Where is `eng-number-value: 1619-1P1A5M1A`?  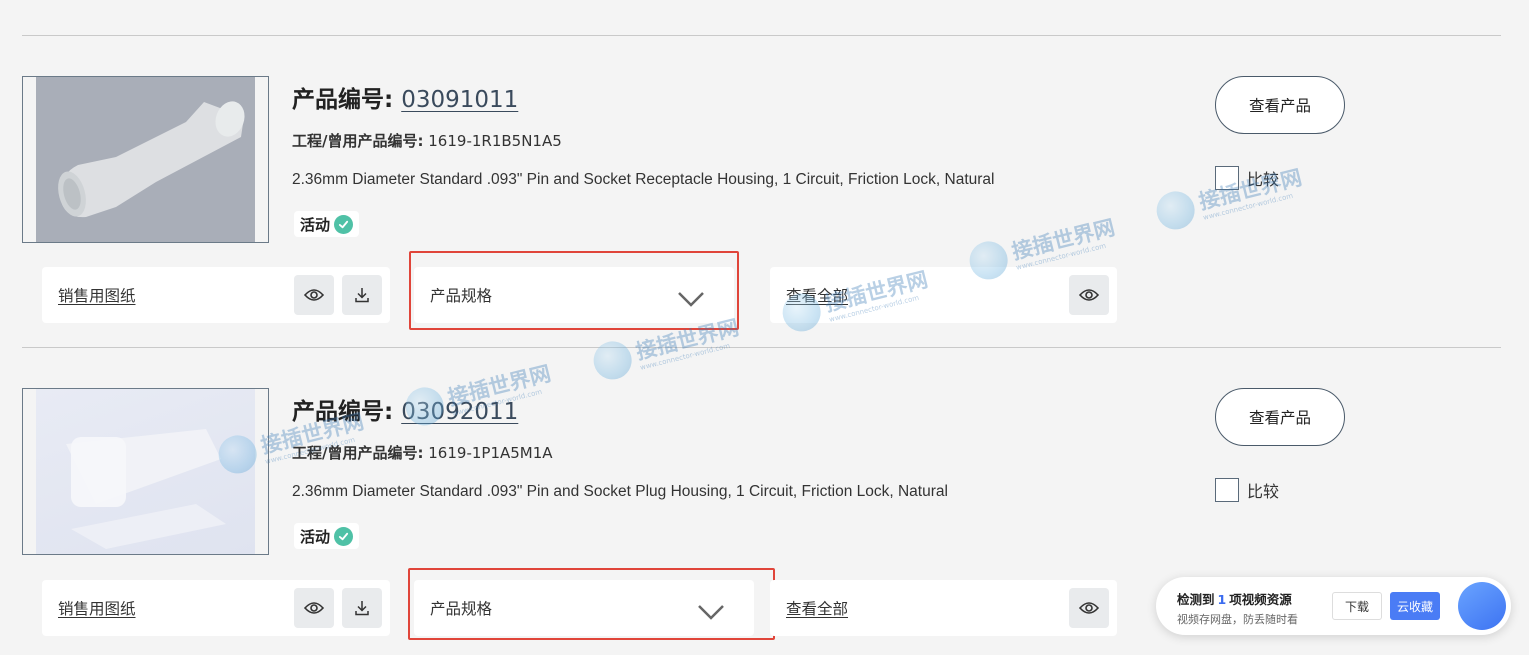 eng-number-value: 1619-1P1A5M1A is located at coordinates (490, 453).